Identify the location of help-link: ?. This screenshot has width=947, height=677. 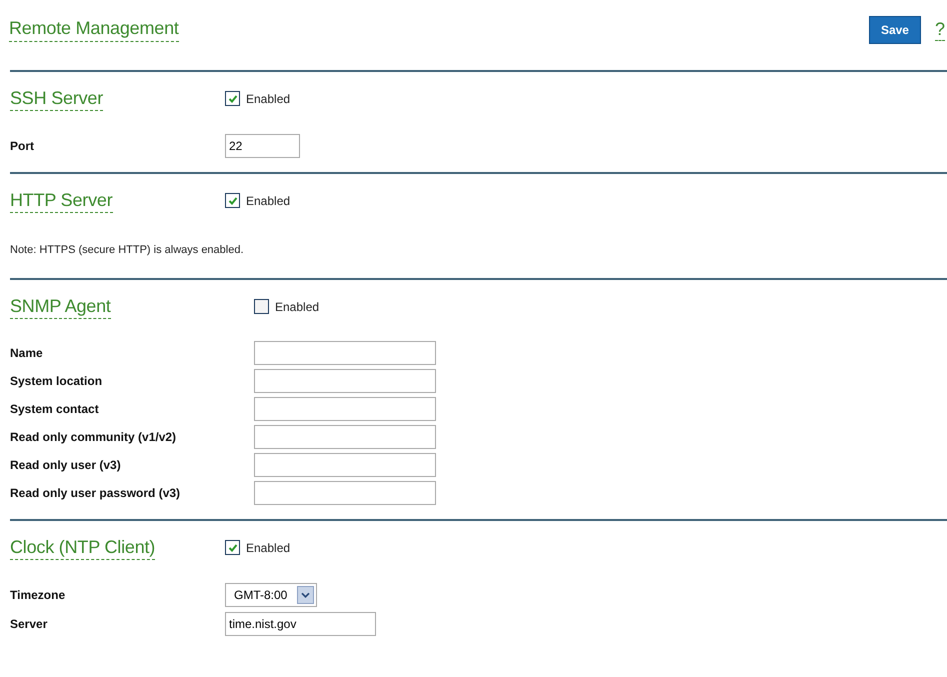
(939, 30).